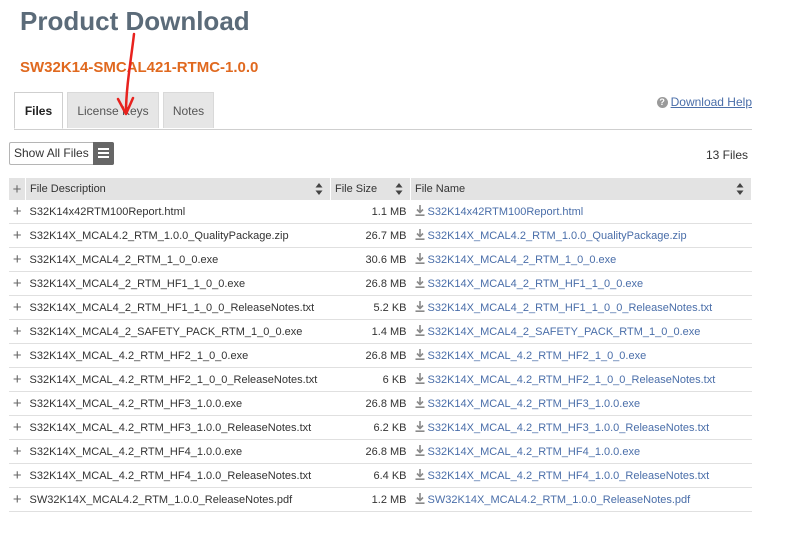 This screenshot has width=786, height=548. I want to click on file-description: S32K14X_MCAL_4.2_RTM_HF4_1.0.0.exe, so click(178, 451).